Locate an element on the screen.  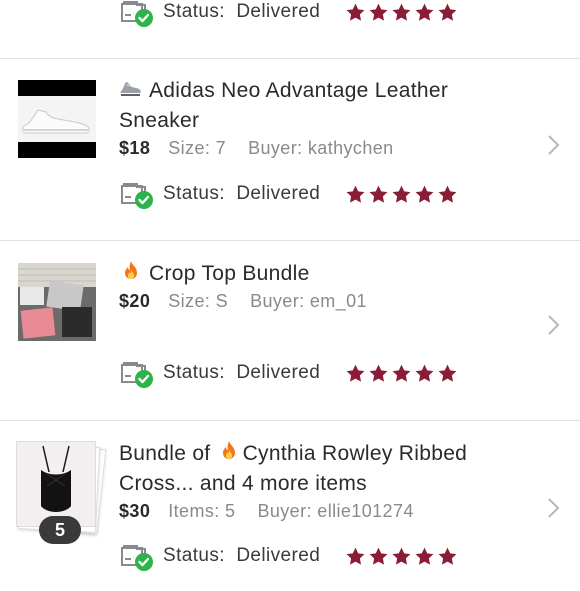
buyer: Buyer: em_01 is located at coordinates (308, 301).